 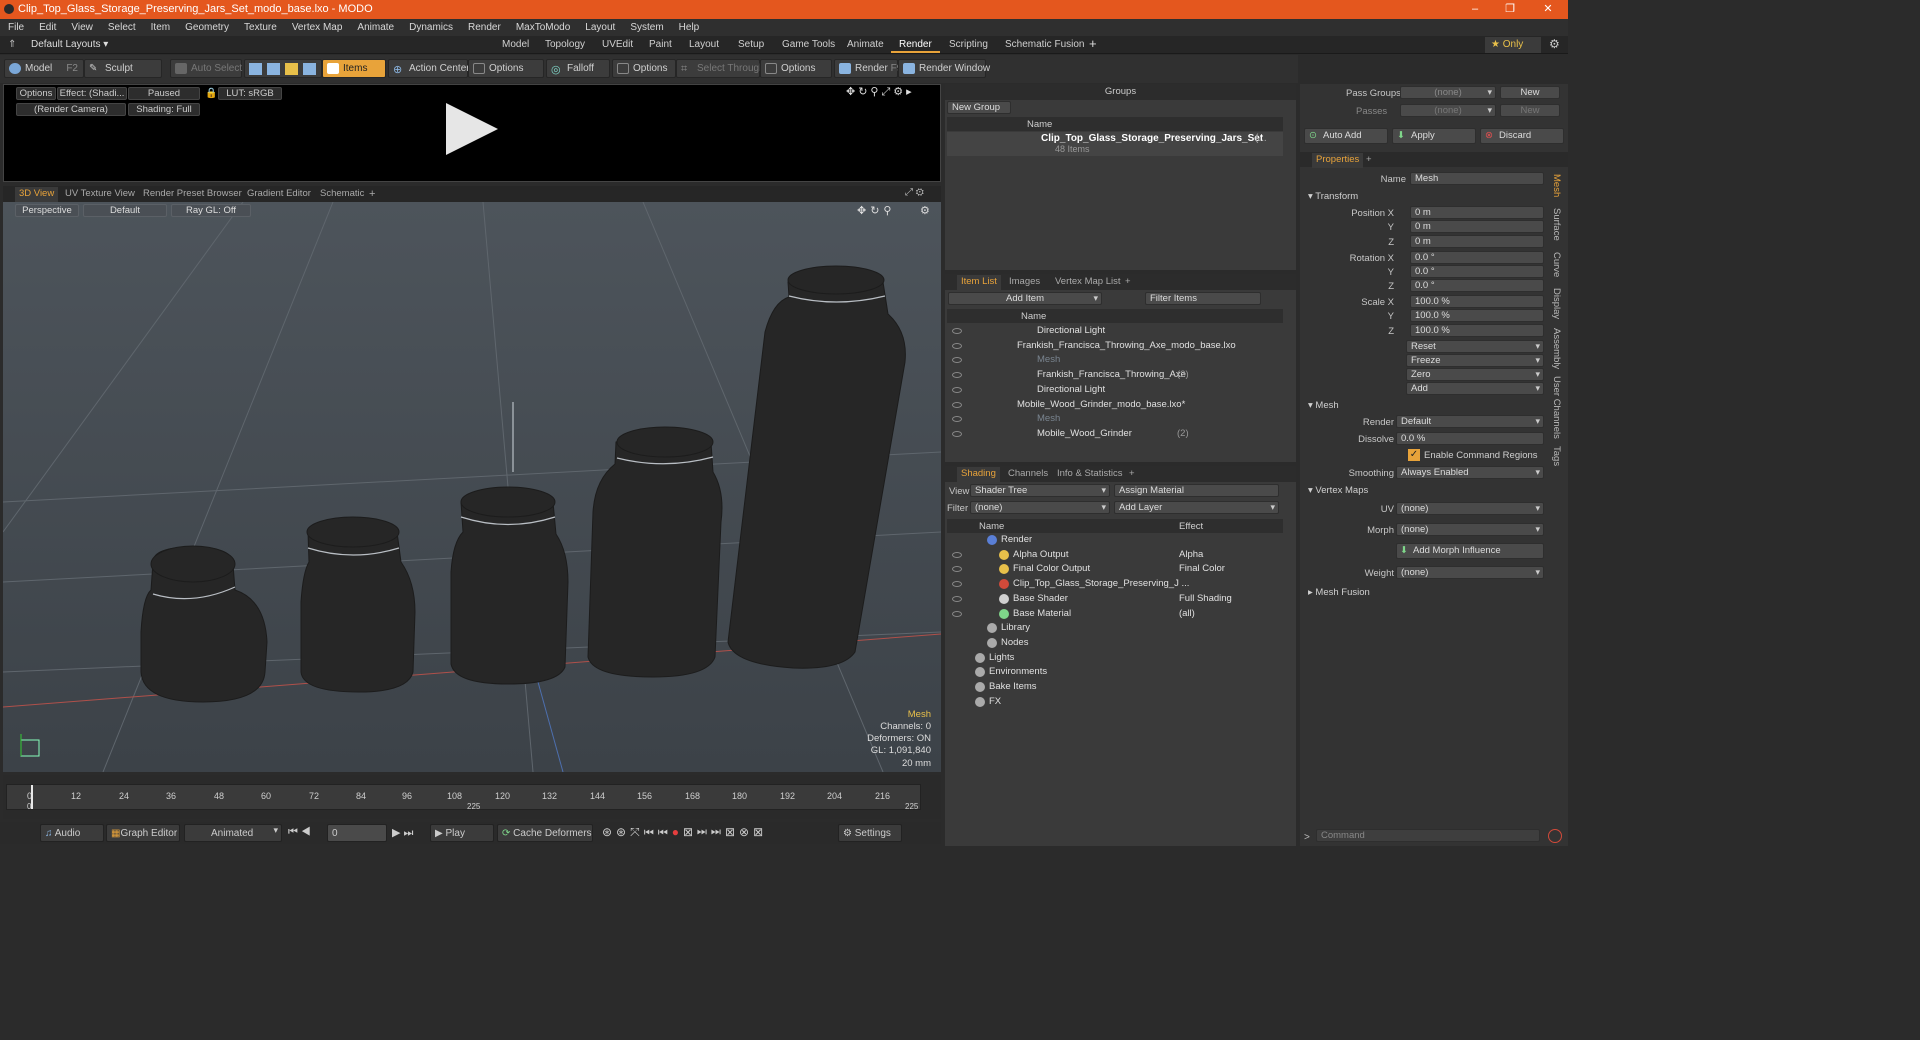 What do you see at coordinates (684, 832) in the screenshot?
I see `keyframe-icons: ⊛⊛⤧⏮⏮●⊠⏭⏭⊠⊗⊠` at bounding box center [684, 832].